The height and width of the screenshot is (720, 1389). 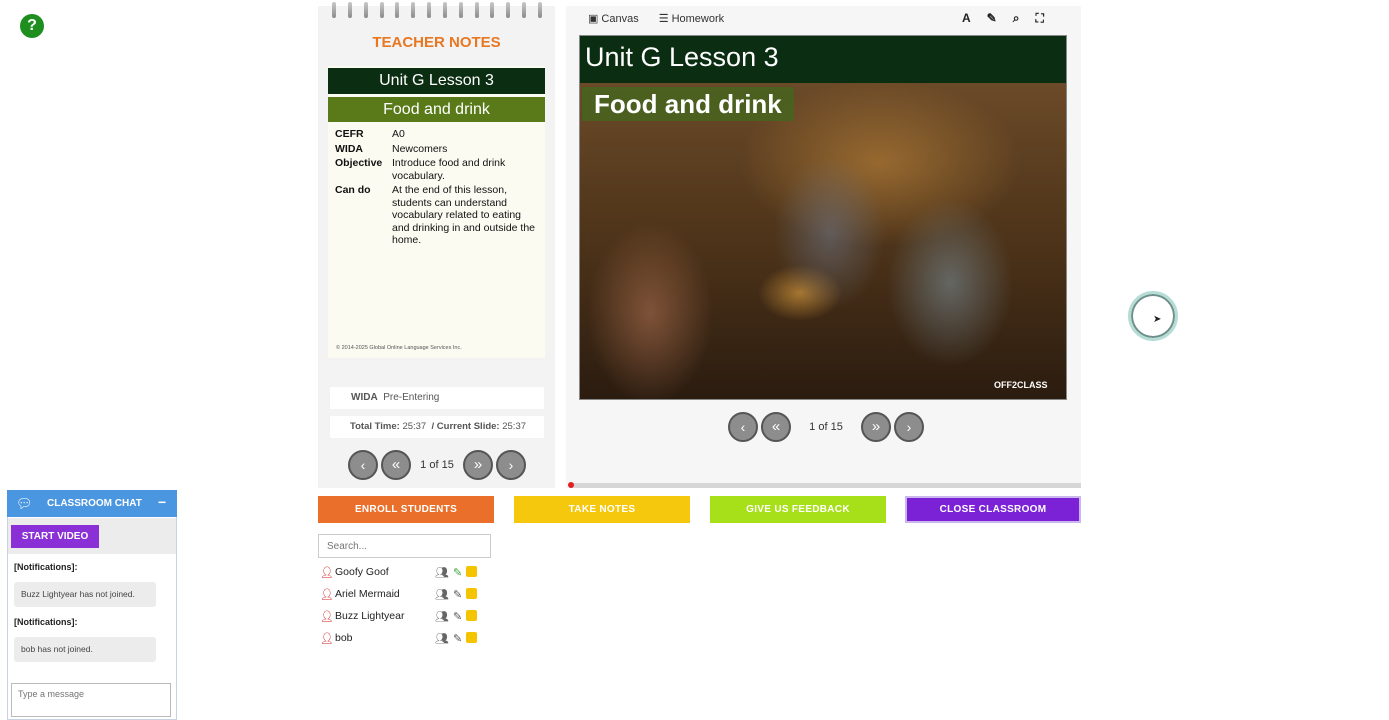 I want to click on student-name: bob, so click(x=344, y=638).